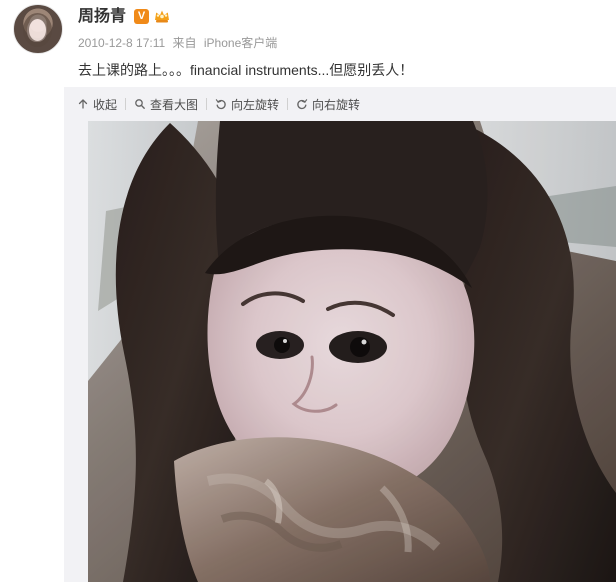 This screenshot has height=582, width=616. I want to click on rotate-left-button: 向左旋转, so click(247, 104).